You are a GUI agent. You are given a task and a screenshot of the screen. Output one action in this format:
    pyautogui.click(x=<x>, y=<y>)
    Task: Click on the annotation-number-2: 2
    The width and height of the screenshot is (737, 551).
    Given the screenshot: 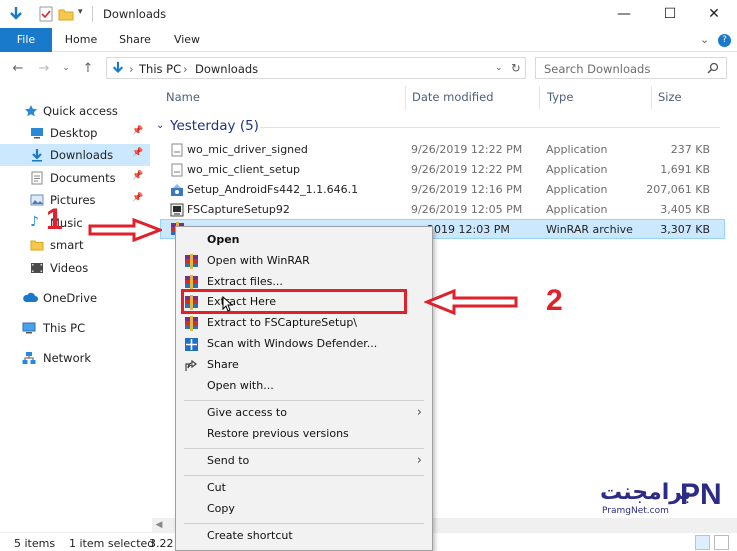 What is the action you would take?
    pyautogui.click(x=554, y=300)
    